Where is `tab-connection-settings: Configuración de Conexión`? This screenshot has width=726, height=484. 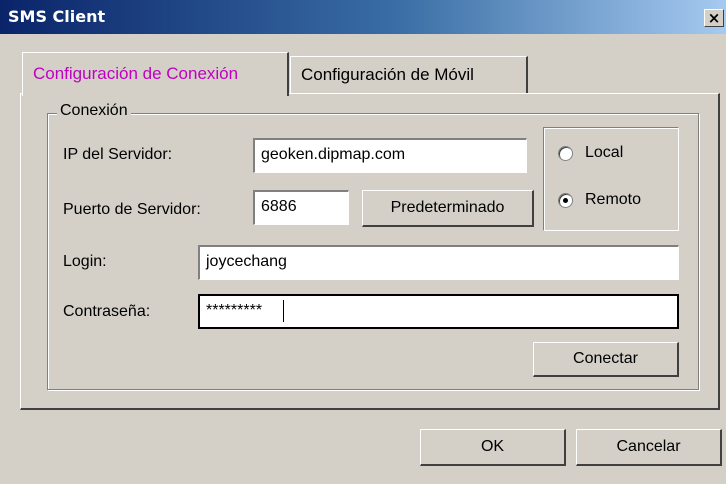
tab-connection-settings: Configuración de Conexión is located at coordinates (155, 74).